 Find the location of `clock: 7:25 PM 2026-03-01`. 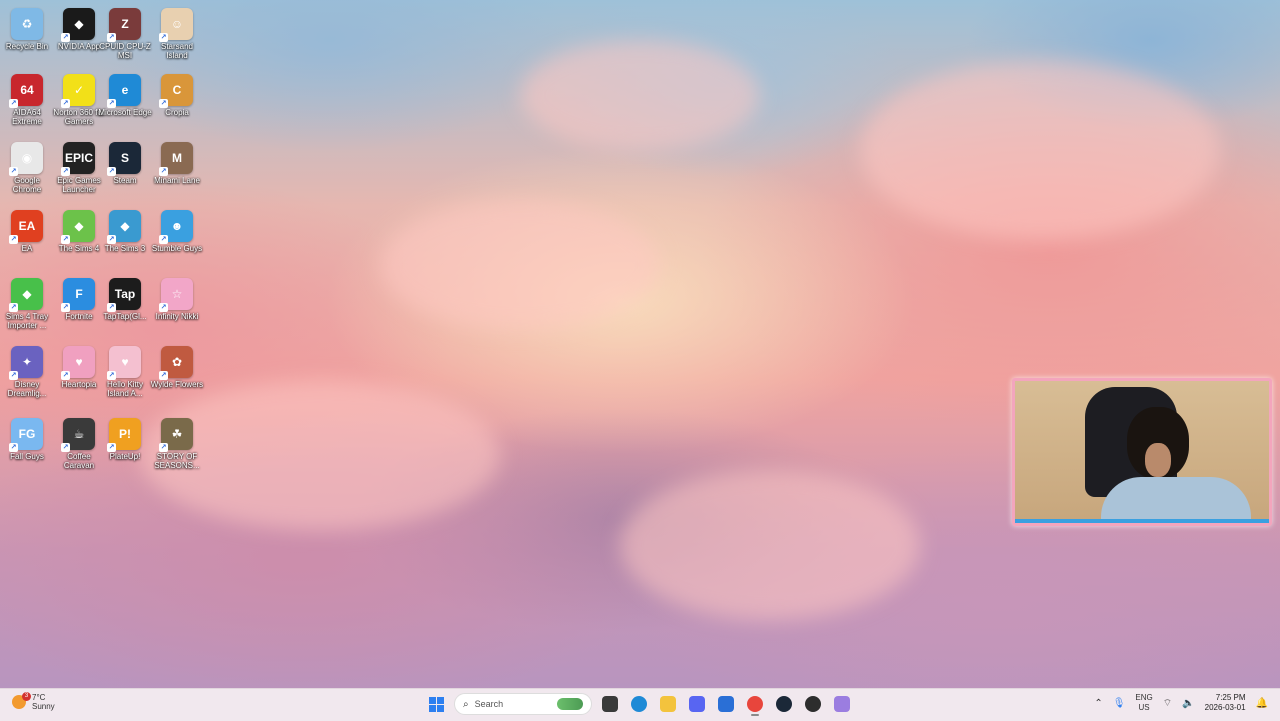

clock: 7:25 PM 2026-03-01 is located at coordinates (1225, 703).